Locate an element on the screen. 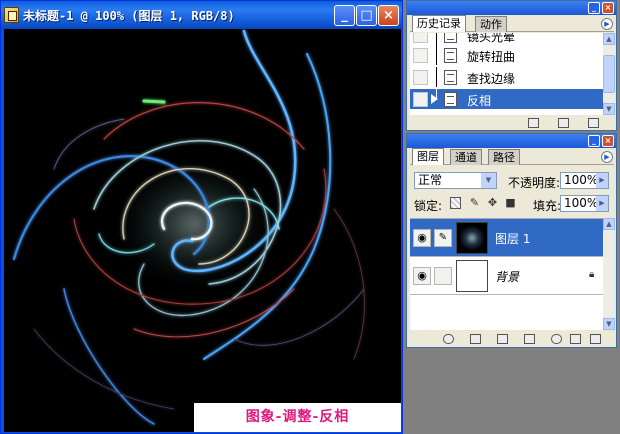  link-layers-icon is located at coordinates (448, 339).